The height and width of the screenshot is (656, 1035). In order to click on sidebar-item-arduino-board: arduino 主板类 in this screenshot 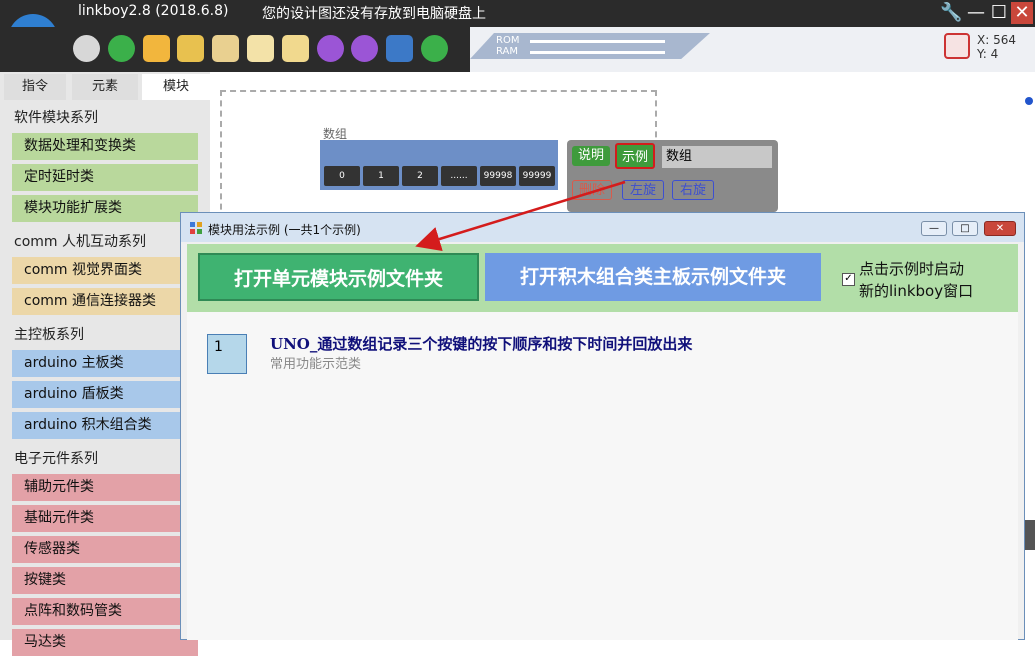, I will do `click(105, 363)`.